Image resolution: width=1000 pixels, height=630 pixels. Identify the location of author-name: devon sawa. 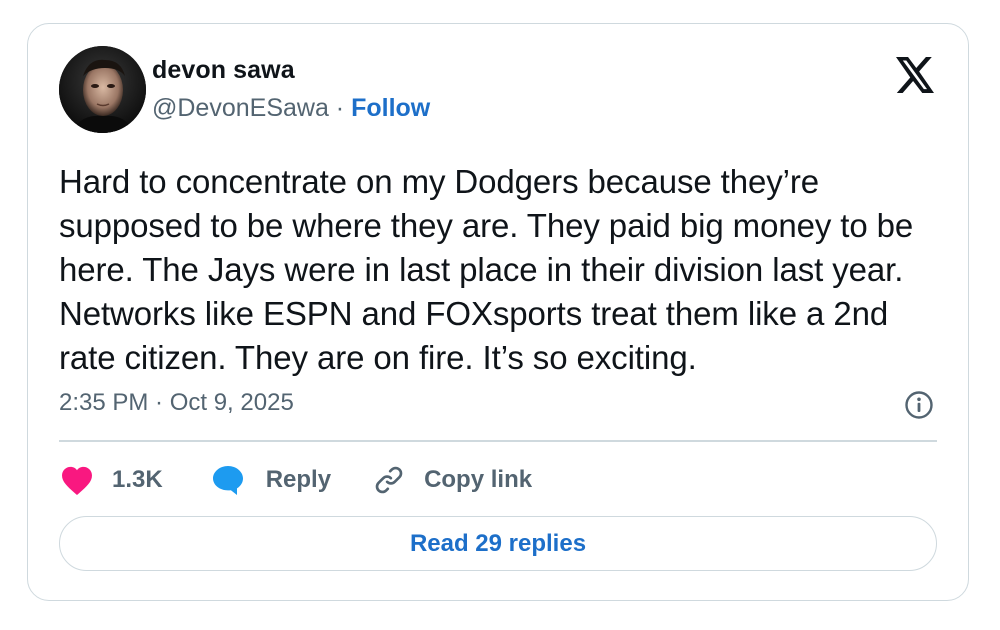
(223, 70).